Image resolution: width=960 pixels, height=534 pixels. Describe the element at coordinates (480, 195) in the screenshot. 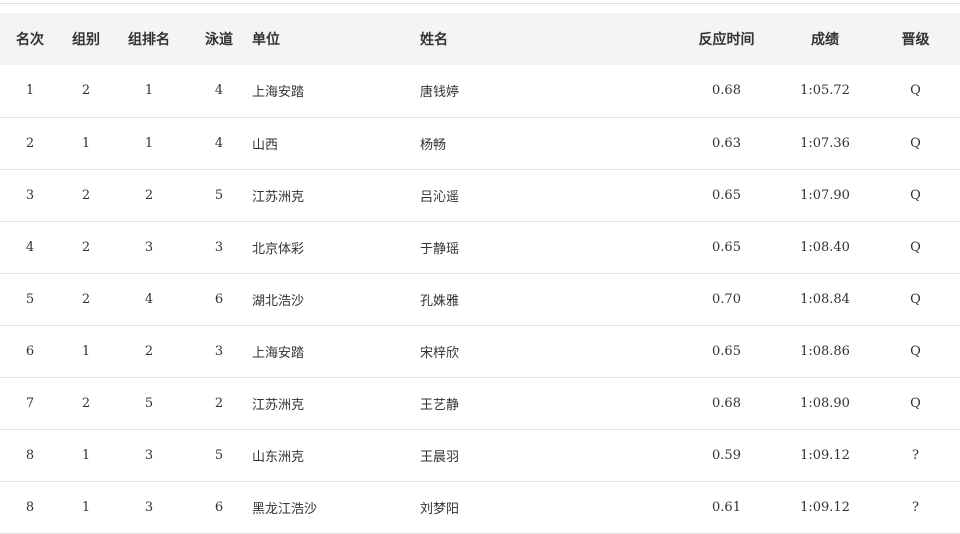

I see `table-row: 3 2 2 5 江苏洲克 吕沁遥 0.65 1:07.90 Q` at that location.